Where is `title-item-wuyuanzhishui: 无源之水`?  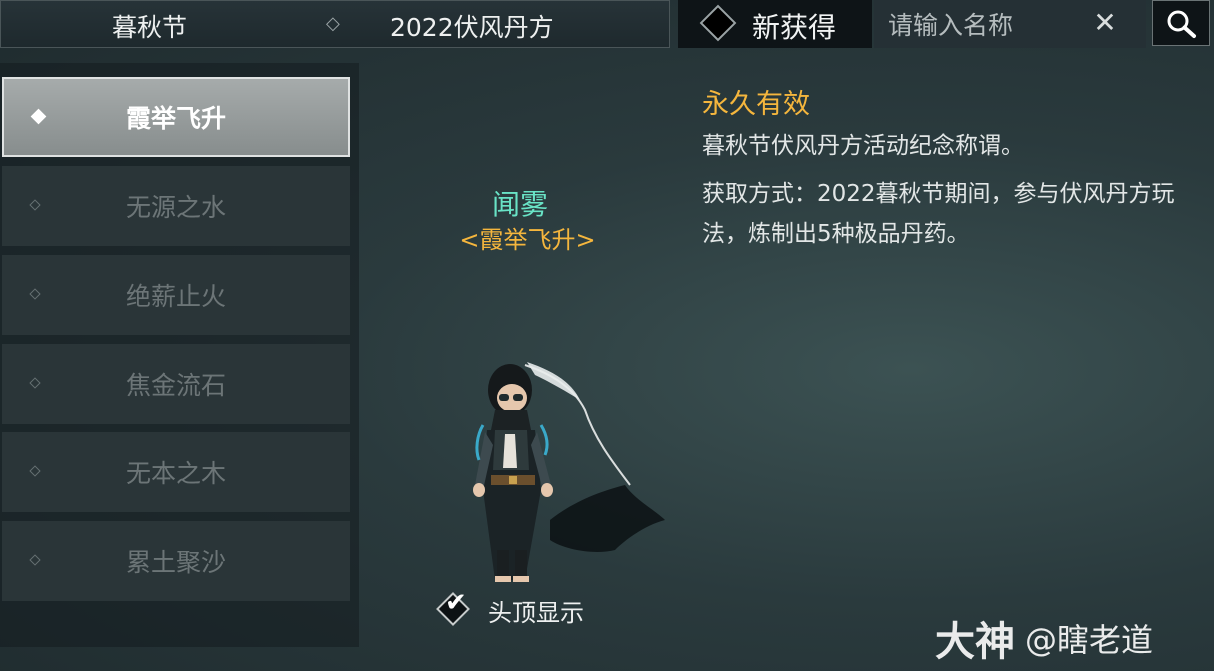
title-item-wuyuanzhishui: 无源之水 is located at coordinates (176, 206).